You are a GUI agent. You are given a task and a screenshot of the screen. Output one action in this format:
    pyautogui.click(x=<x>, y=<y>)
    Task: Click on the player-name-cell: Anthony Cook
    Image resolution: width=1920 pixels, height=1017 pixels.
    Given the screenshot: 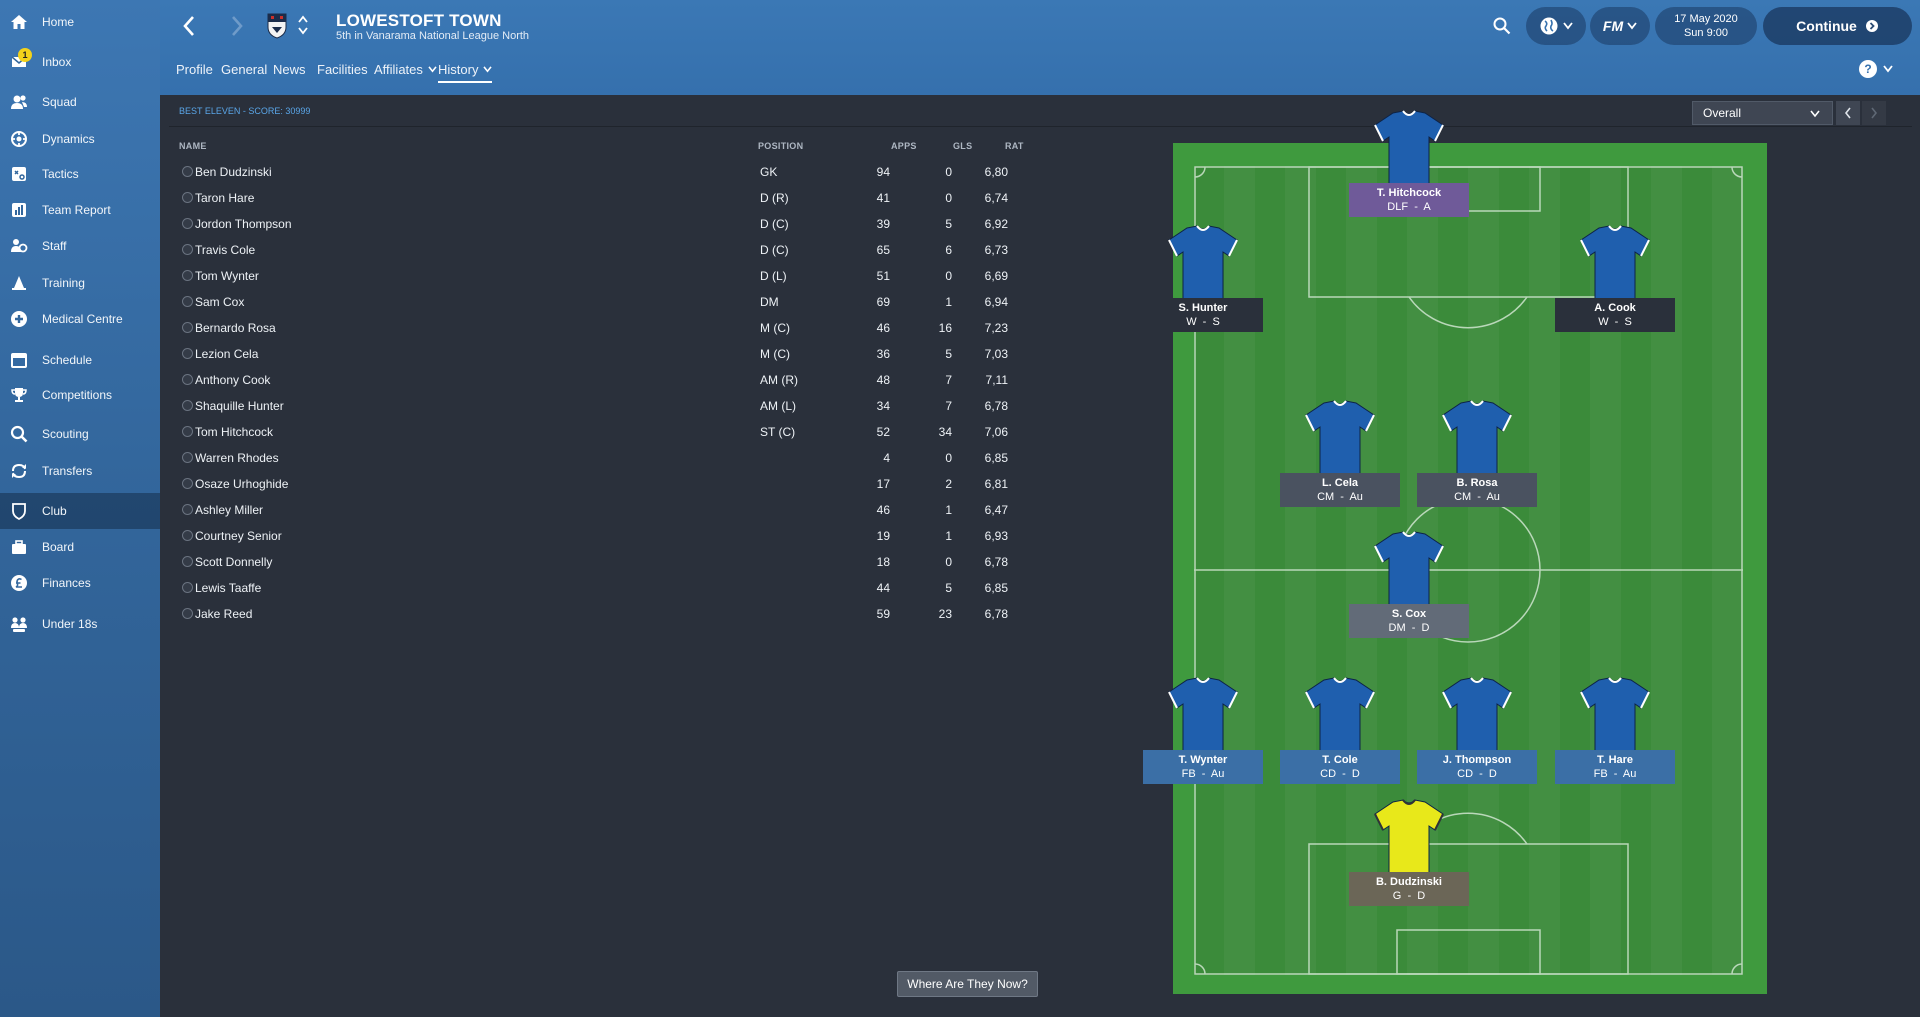 What is the action you would take?
    pyautogui.click(x=232, y=380)
    